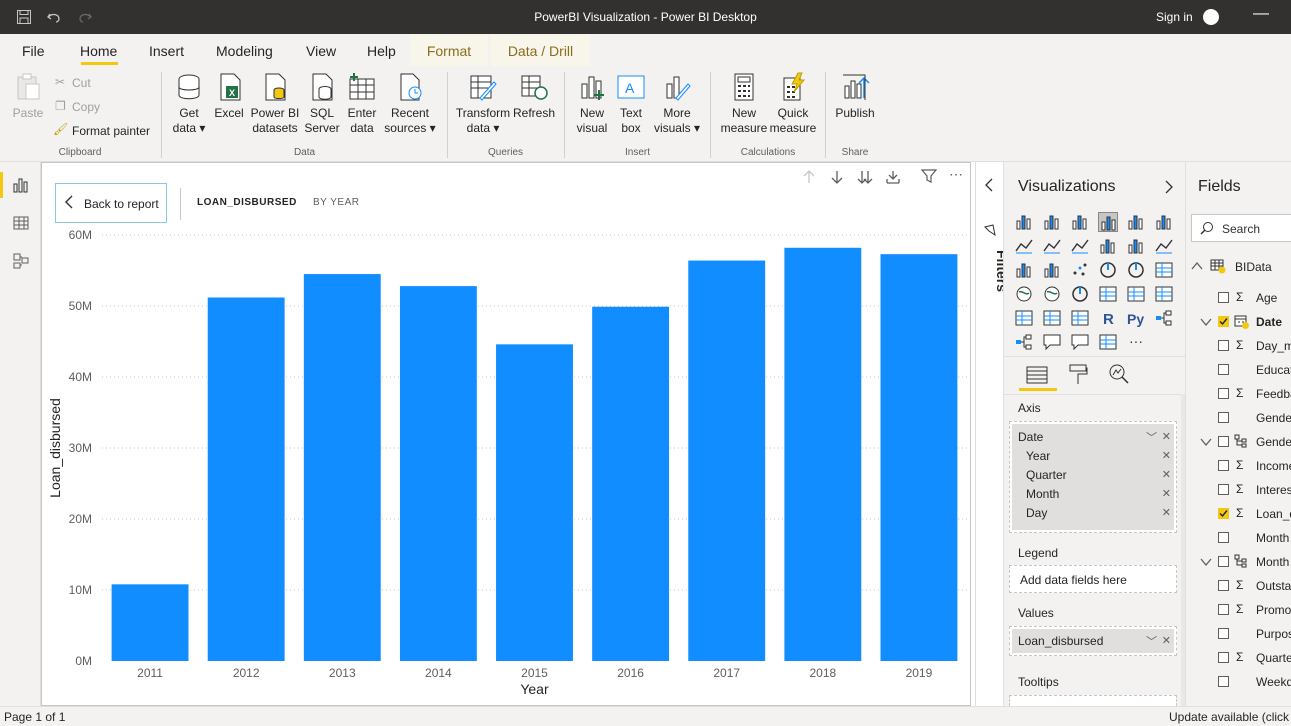  I want to click on sign-in-link: Sign in, so click(1174, 17).